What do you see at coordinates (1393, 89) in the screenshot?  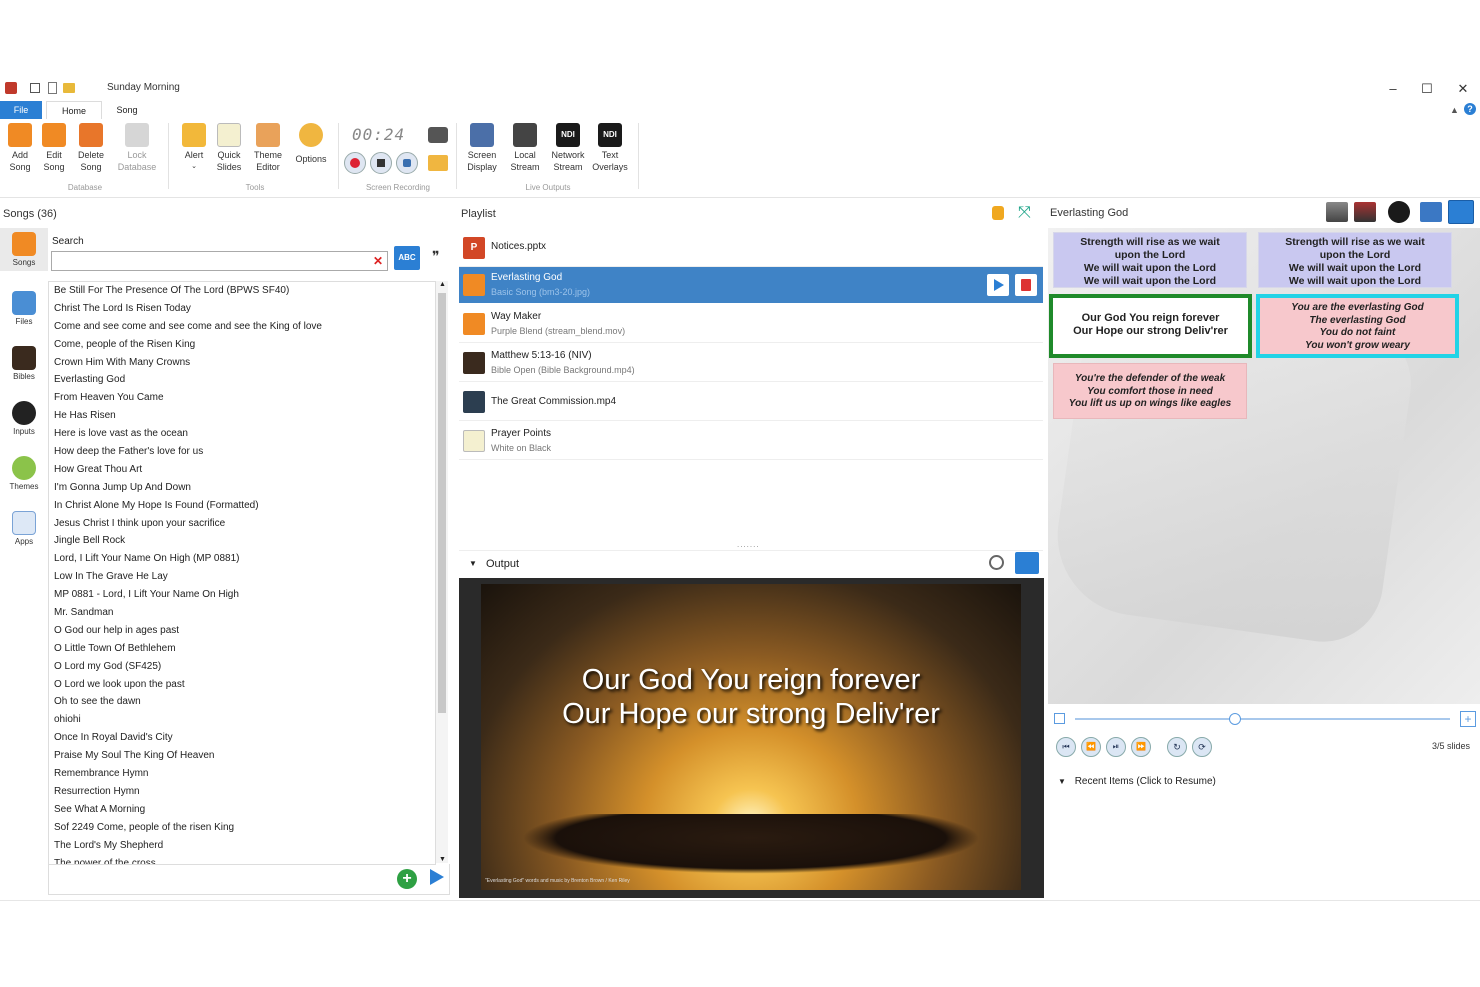 I see `minimize-button: –` at bounding box center [1393, 89].